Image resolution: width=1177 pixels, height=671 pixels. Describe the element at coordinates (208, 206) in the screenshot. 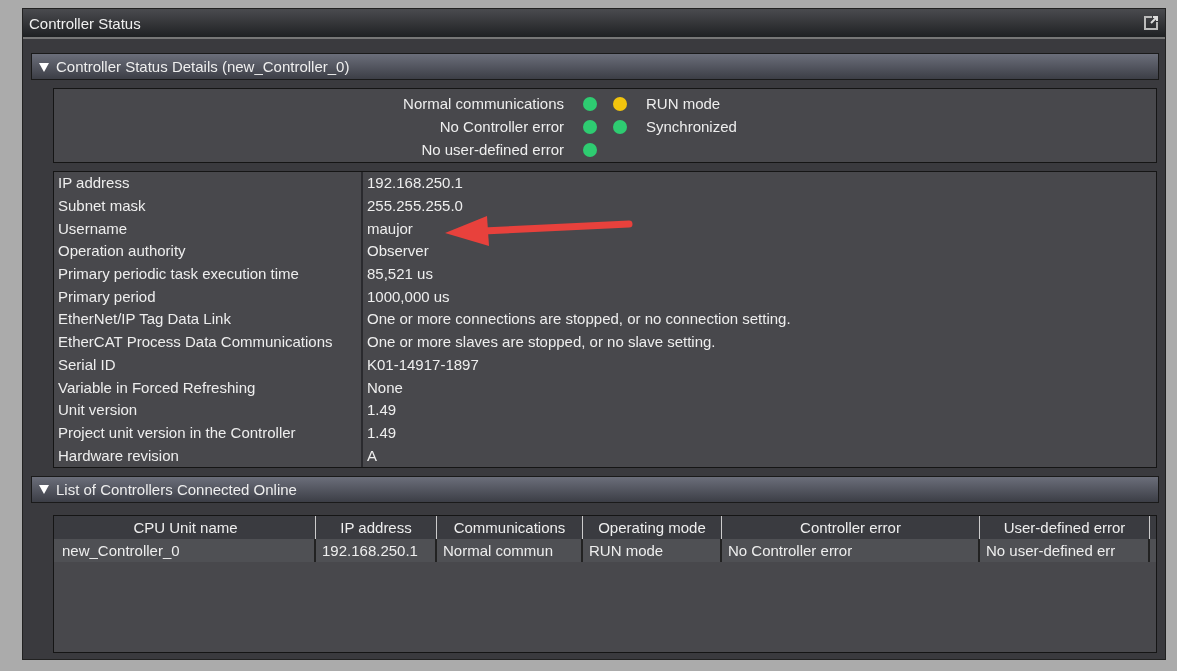

I see `property-name: Subnet mask` at that location.